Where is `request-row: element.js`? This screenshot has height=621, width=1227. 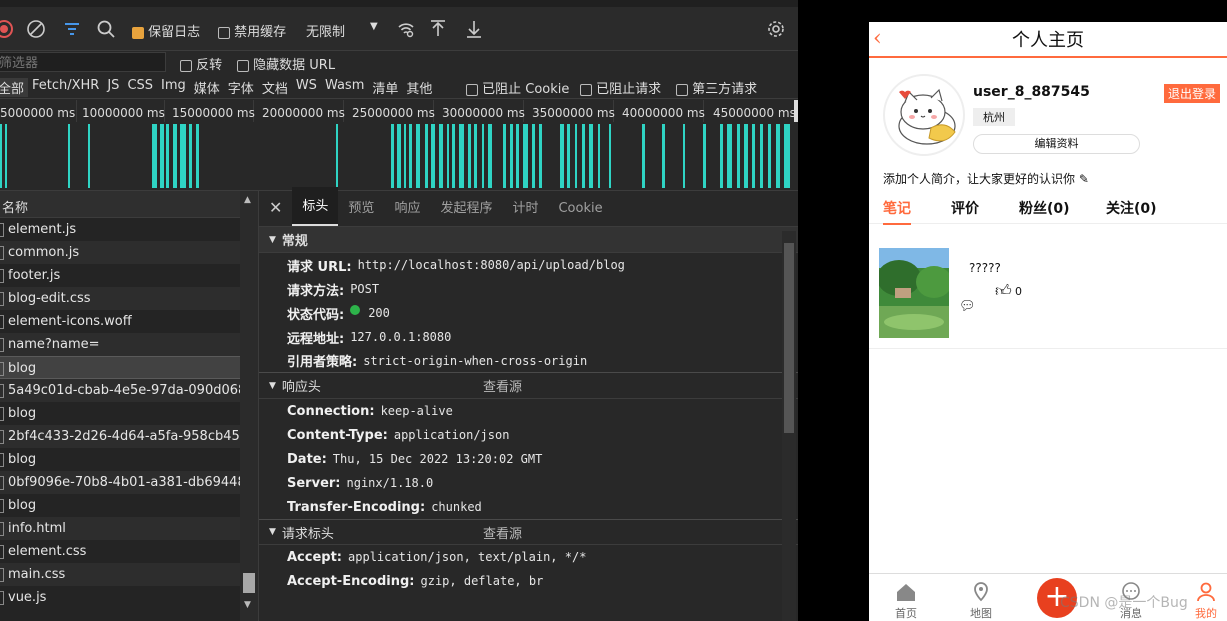 request-row: element.js is located at coordinates (129, 229).